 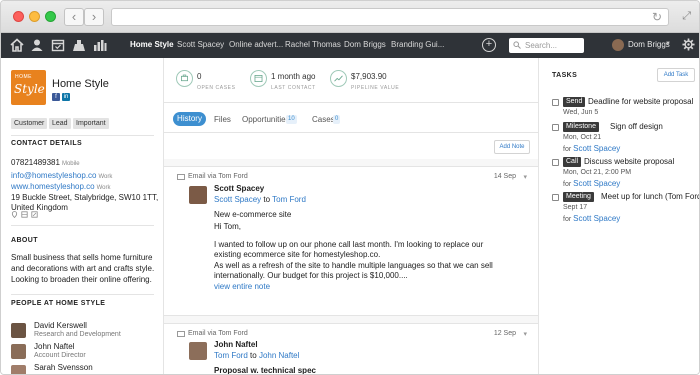 What do you see at coordinates (640, 101) in the screenshot?
I see `task-title: Deadline for website proposal` at bounding box center [640, 101].